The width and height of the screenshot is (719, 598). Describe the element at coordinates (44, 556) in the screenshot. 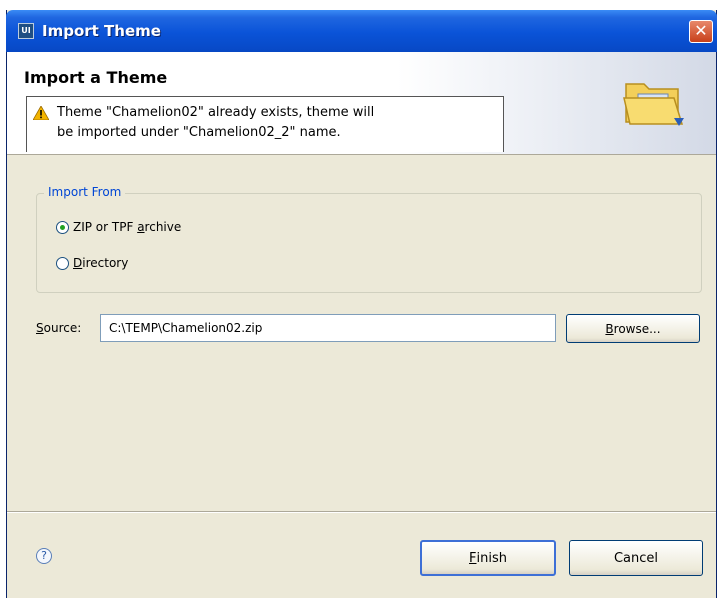

I see `help-icon: ?` at that location.